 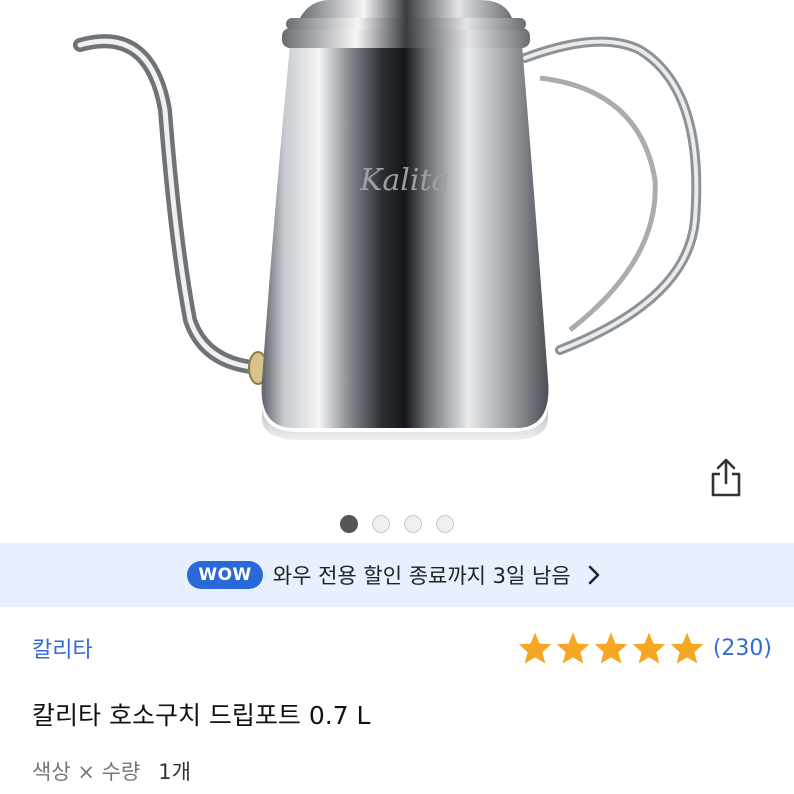 I want to click on review-count: (230), so click(x=742, y=648).